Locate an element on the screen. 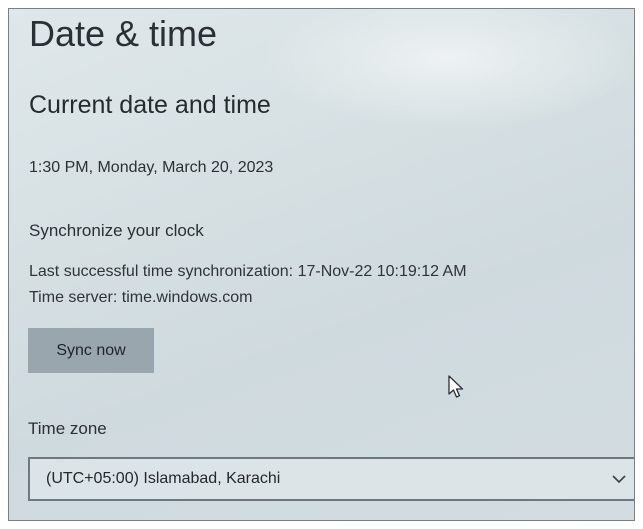 This screenshot has height=529, width=643. time-server-text: Time server: time.windows.com is located at coordinates (141, 297).